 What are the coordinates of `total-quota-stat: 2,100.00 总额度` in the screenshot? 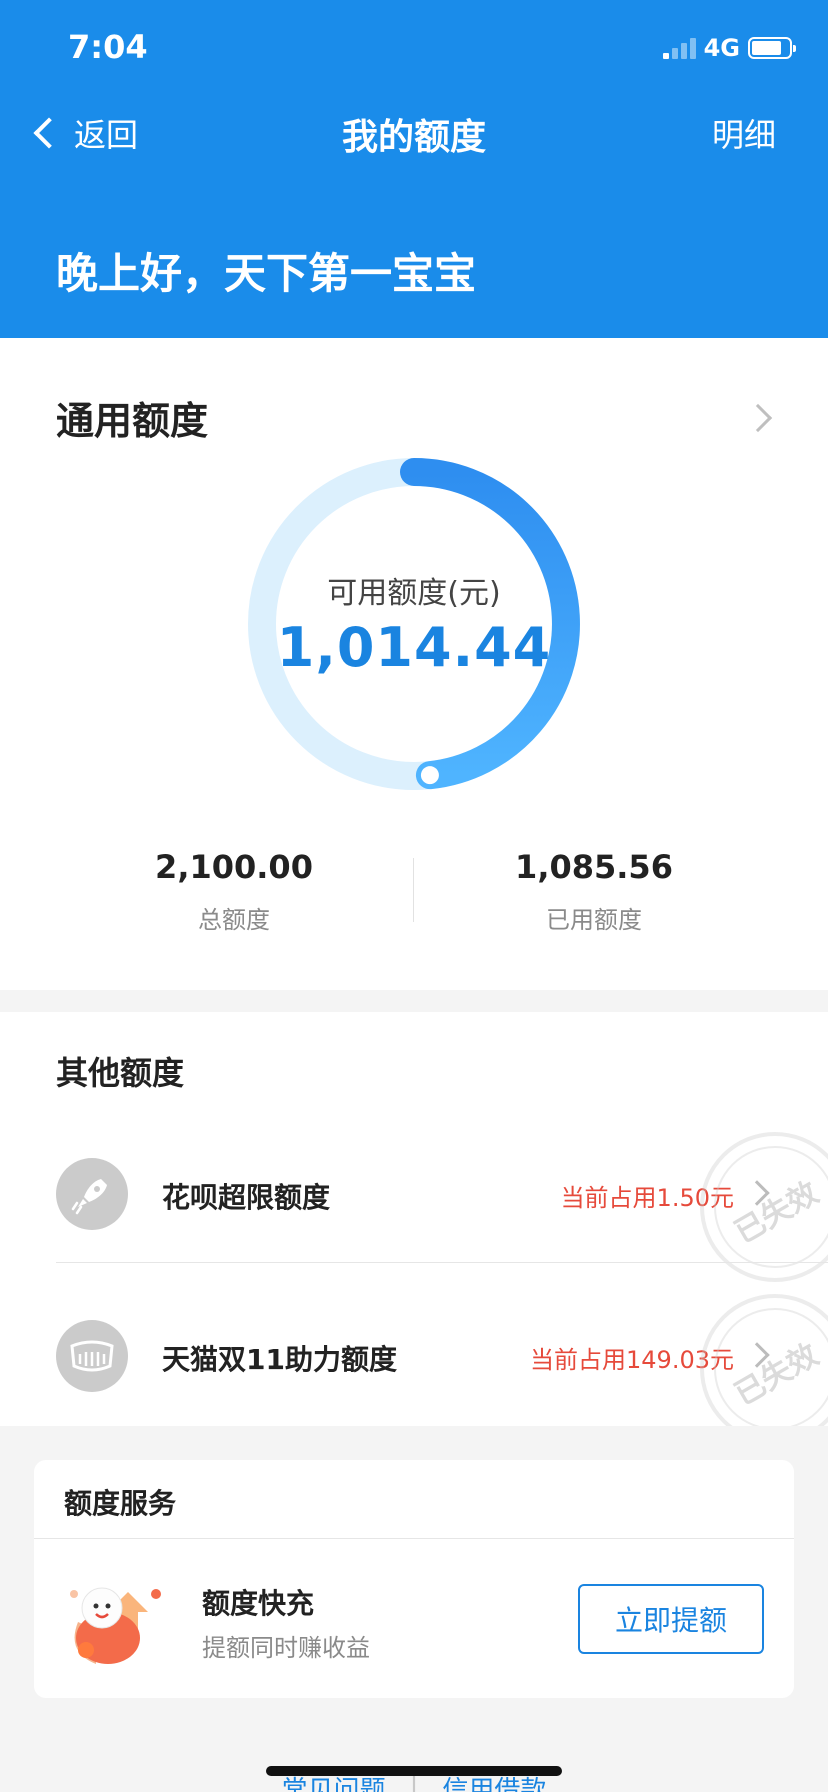 It's located at (234, 891).